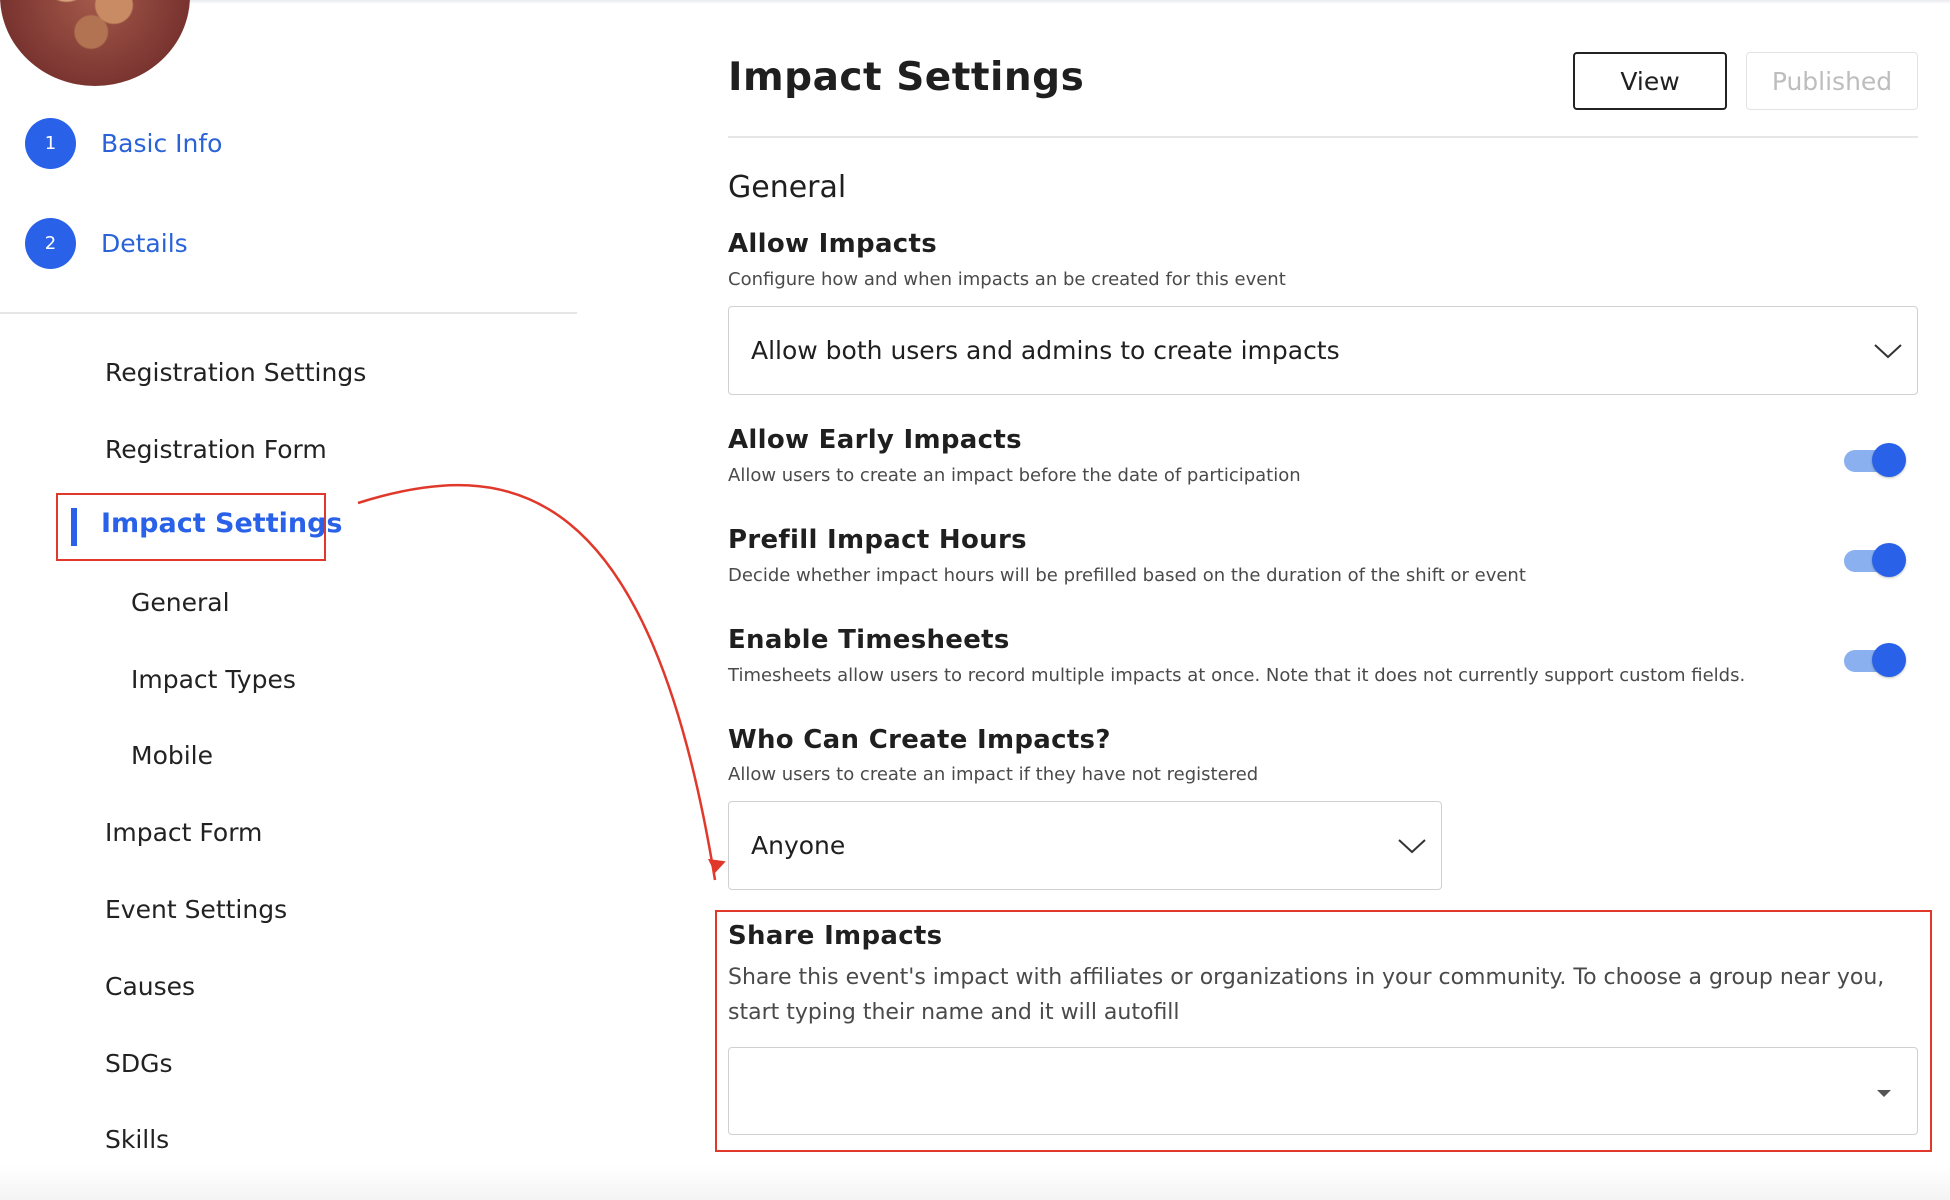 The image size is (1950, 1200). I want to click on event-avatar, so click(95, 43).